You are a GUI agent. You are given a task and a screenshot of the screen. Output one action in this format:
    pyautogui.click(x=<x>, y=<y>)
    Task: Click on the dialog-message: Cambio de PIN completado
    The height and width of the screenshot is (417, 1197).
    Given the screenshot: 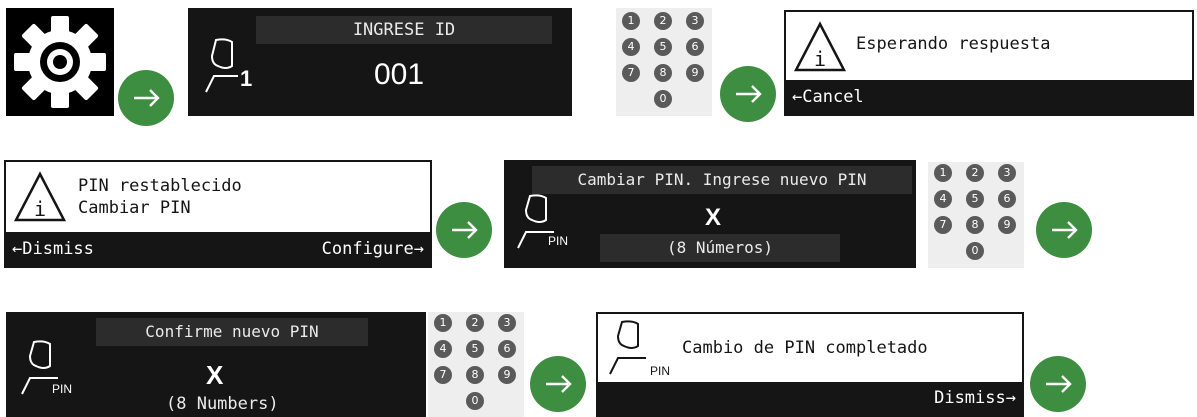 What is the action you would take?
    pyautogui.click(x=805, y=348)
    